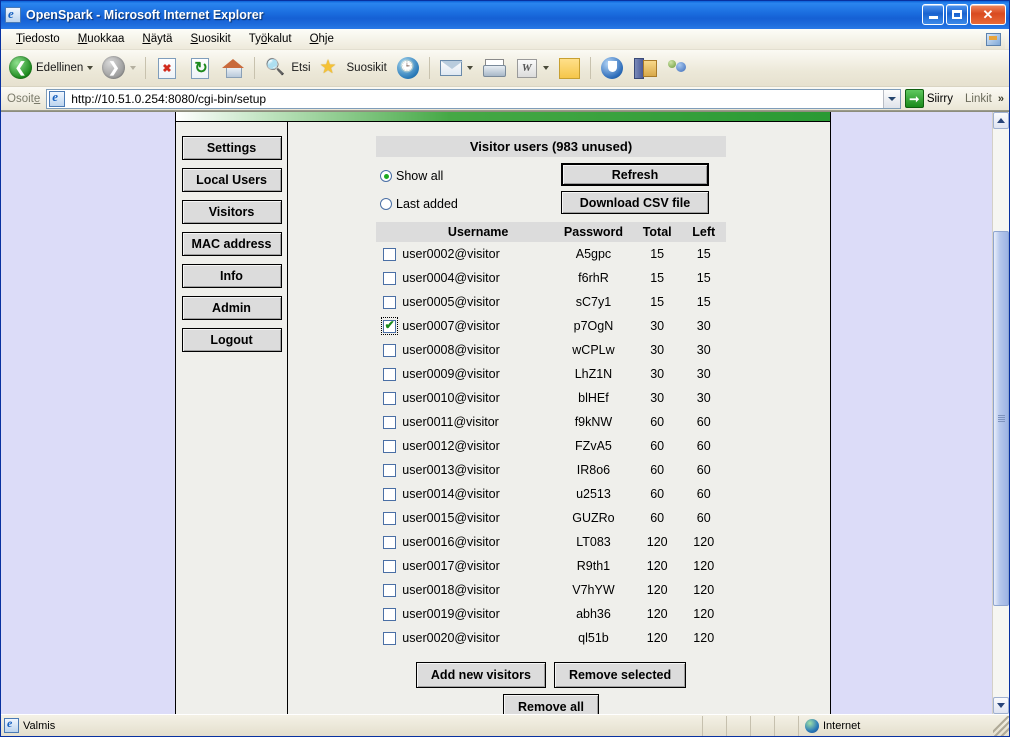  I want to click on back-button: ❮ Edellinen, so click(51, 68).